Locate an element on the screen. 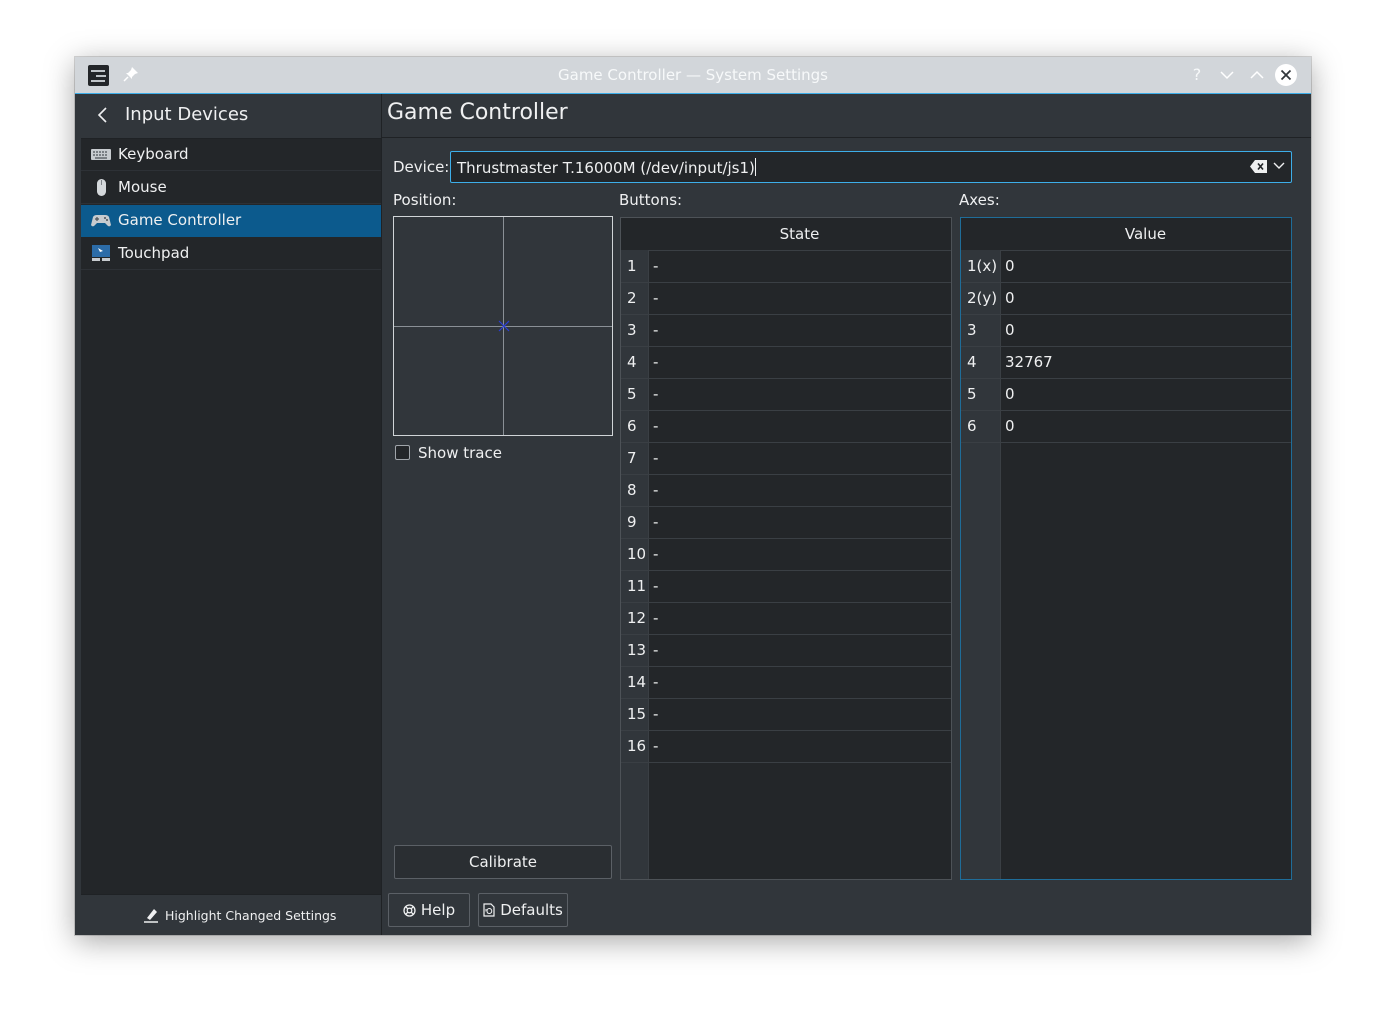 This screenshot has width=1386, height=1033. table-row: 9- is located at coordinates (786, 522).